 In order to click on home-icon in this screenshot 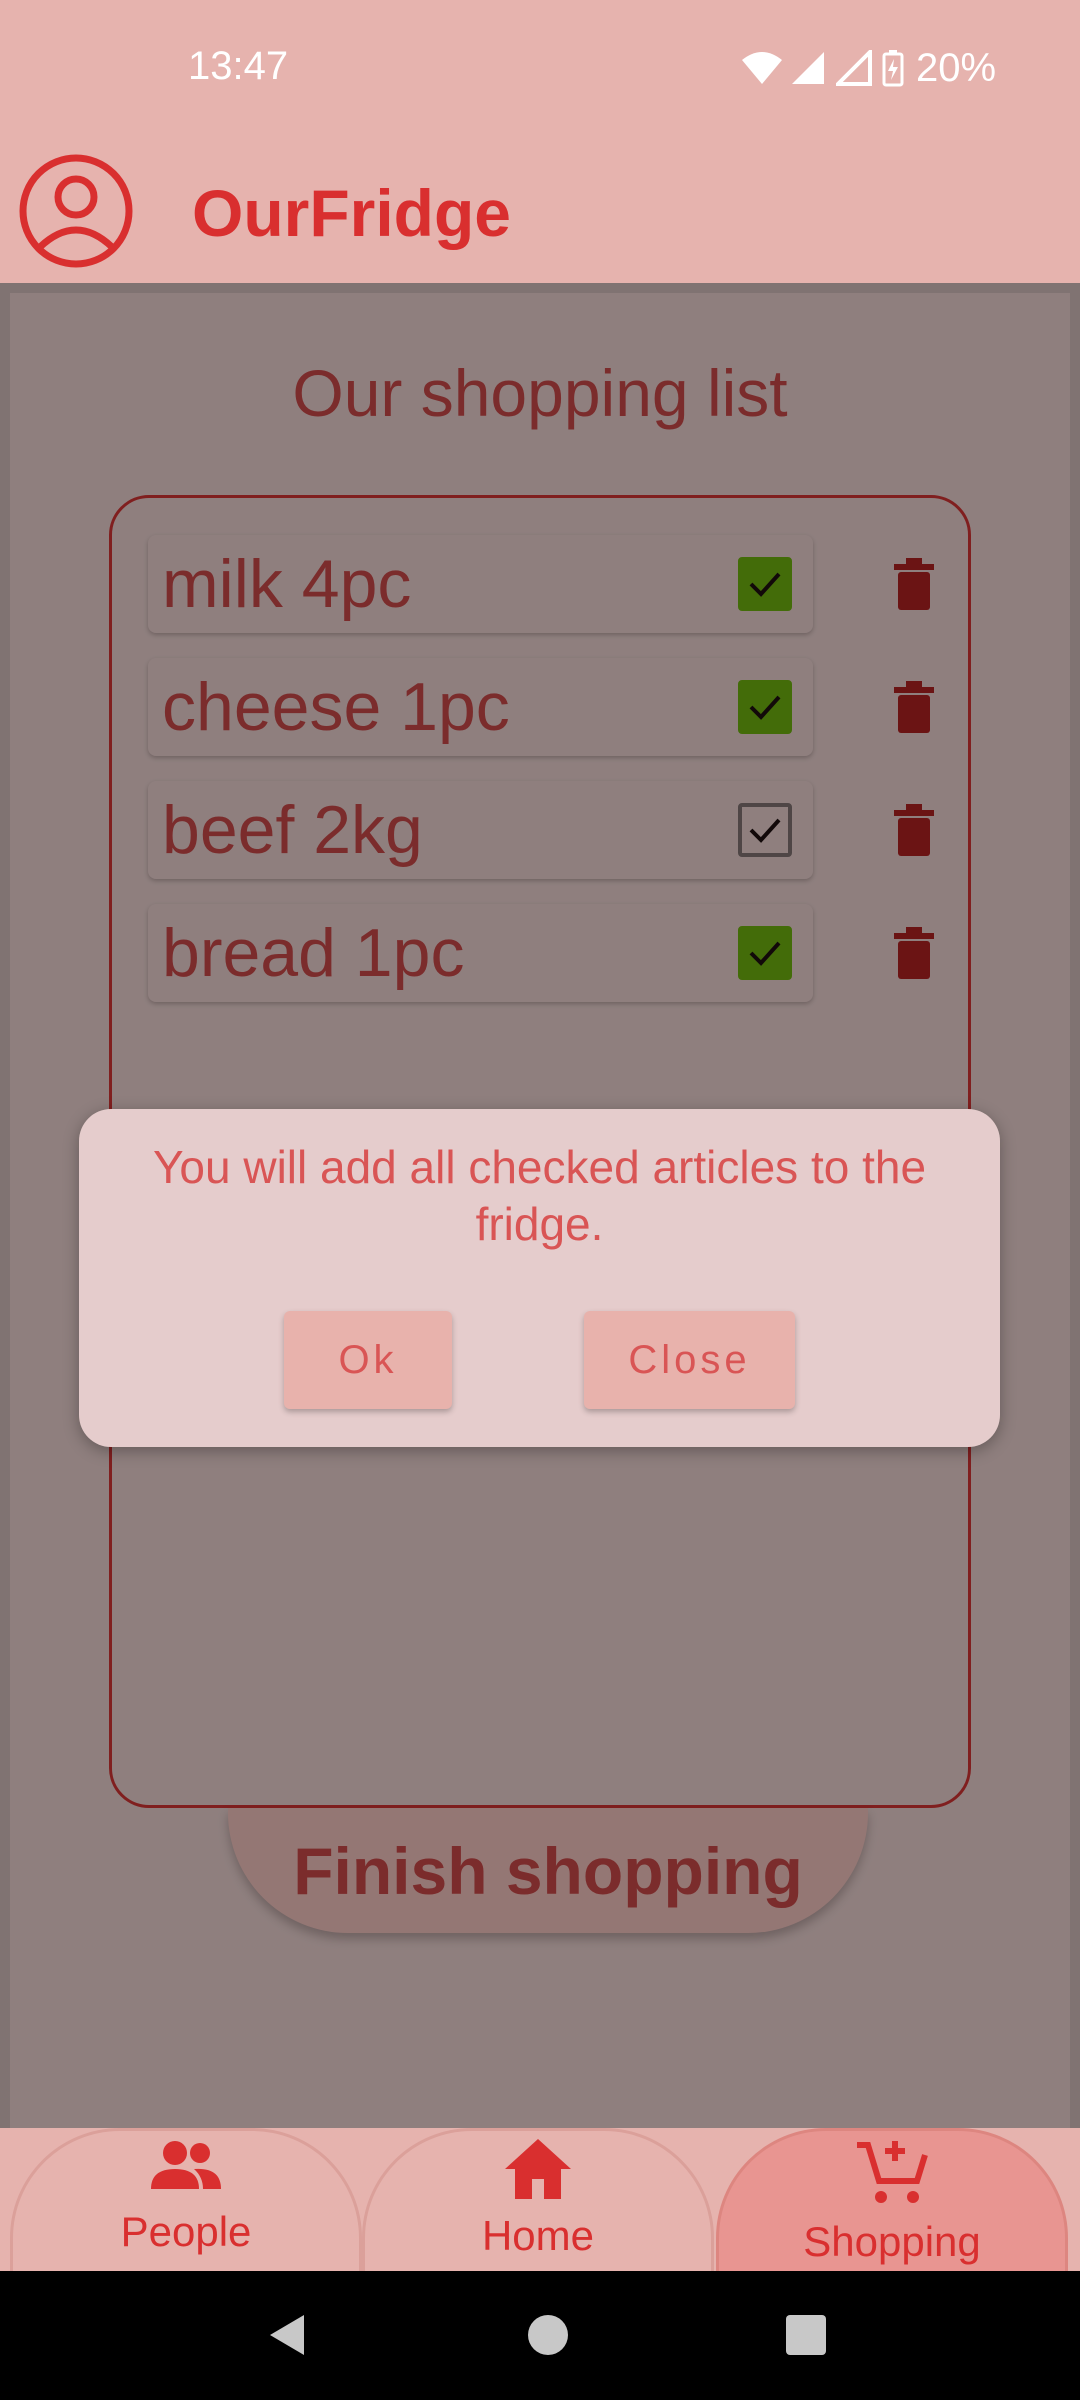, I will do `click(538, 2168)`.